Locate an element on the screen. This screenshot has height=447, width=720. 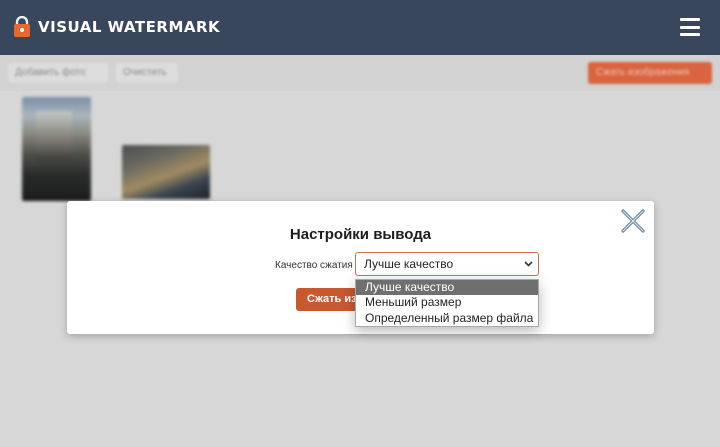
dropdown-option-smaller-size: Меньший размер is located at coordinates (447, 302).